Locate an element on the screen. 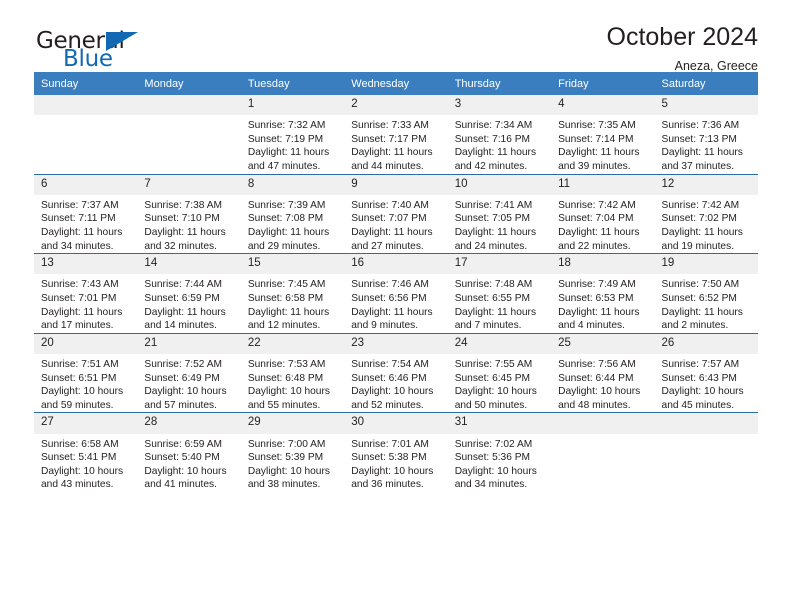  day-number: 26 is located at coordinates (706, 343).